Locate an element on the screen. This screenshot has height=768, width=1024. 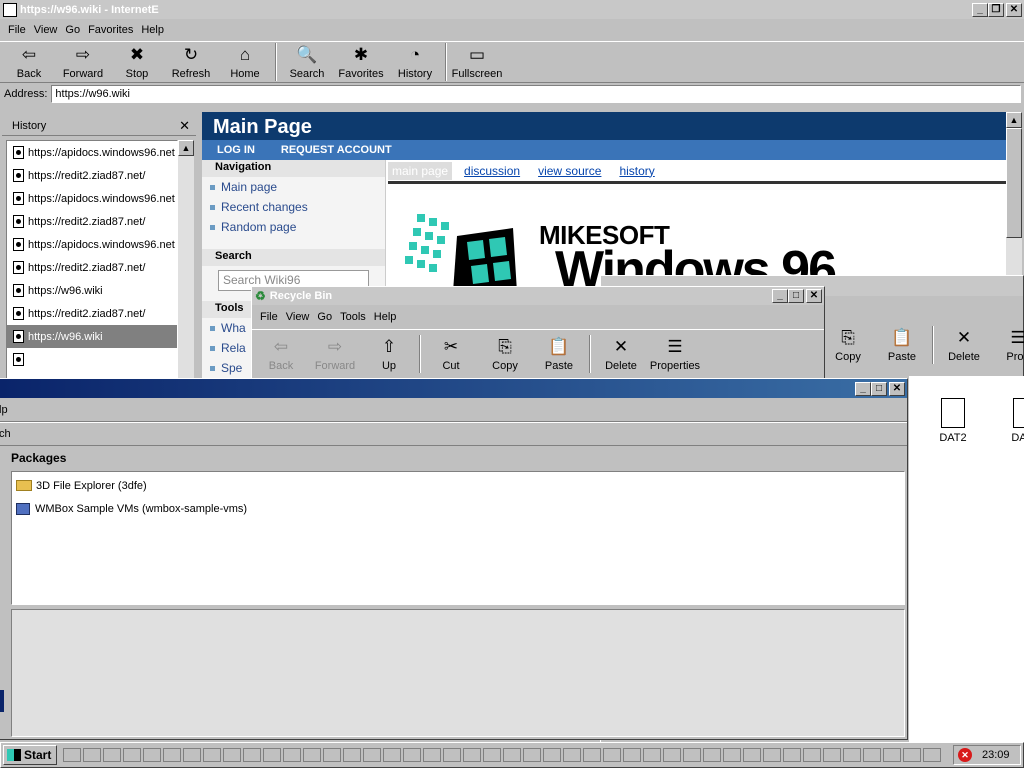
nav-link-recent-changes: Recent changes is located at coordinates (293, 207).